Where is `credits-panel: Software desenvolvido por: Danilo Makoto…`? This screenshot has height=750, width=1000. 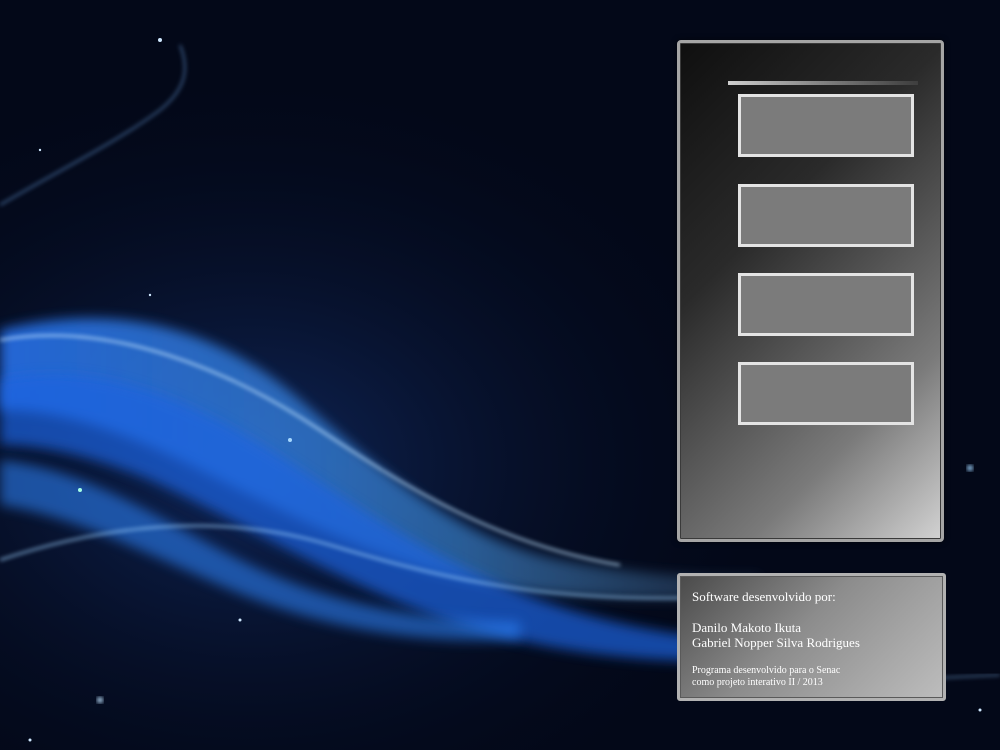
credits-panel: Software desenvolvido por: Danilo Makoto… is located at coordinates (811, 637).